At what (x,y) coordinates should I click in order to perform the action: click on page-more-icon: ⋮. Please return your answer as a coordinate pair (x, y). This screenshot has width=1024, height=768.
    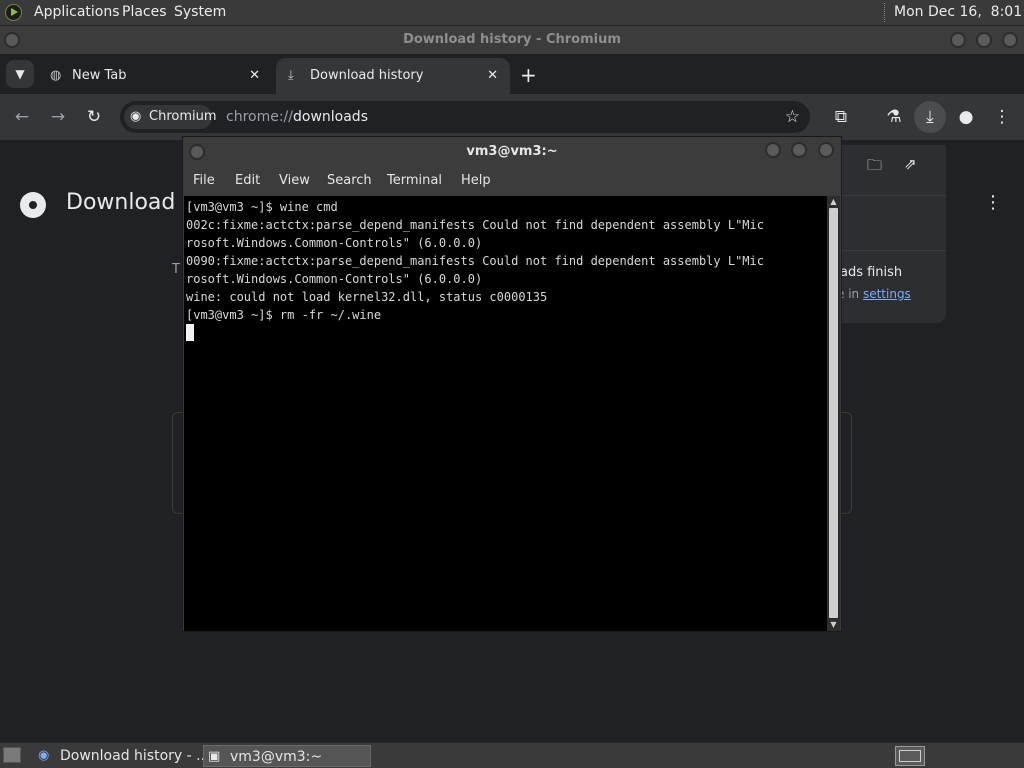
    Looking at the image, I should click on (993, 202).